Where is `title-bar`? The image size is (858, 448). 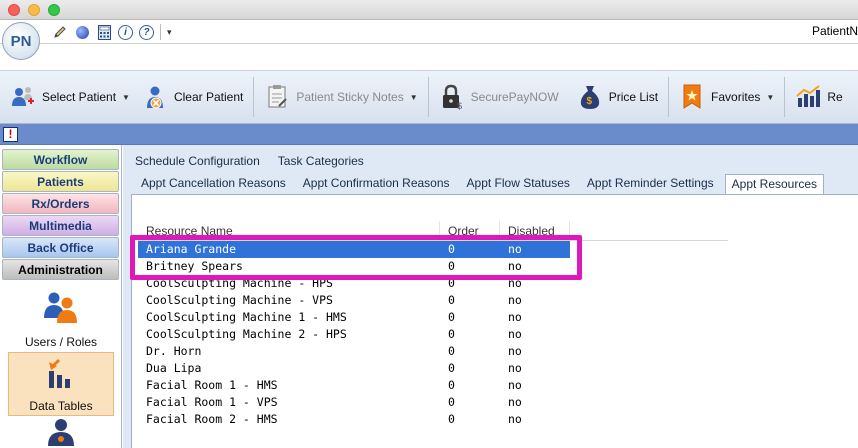
title-bar is located at coordinates (429, 10).